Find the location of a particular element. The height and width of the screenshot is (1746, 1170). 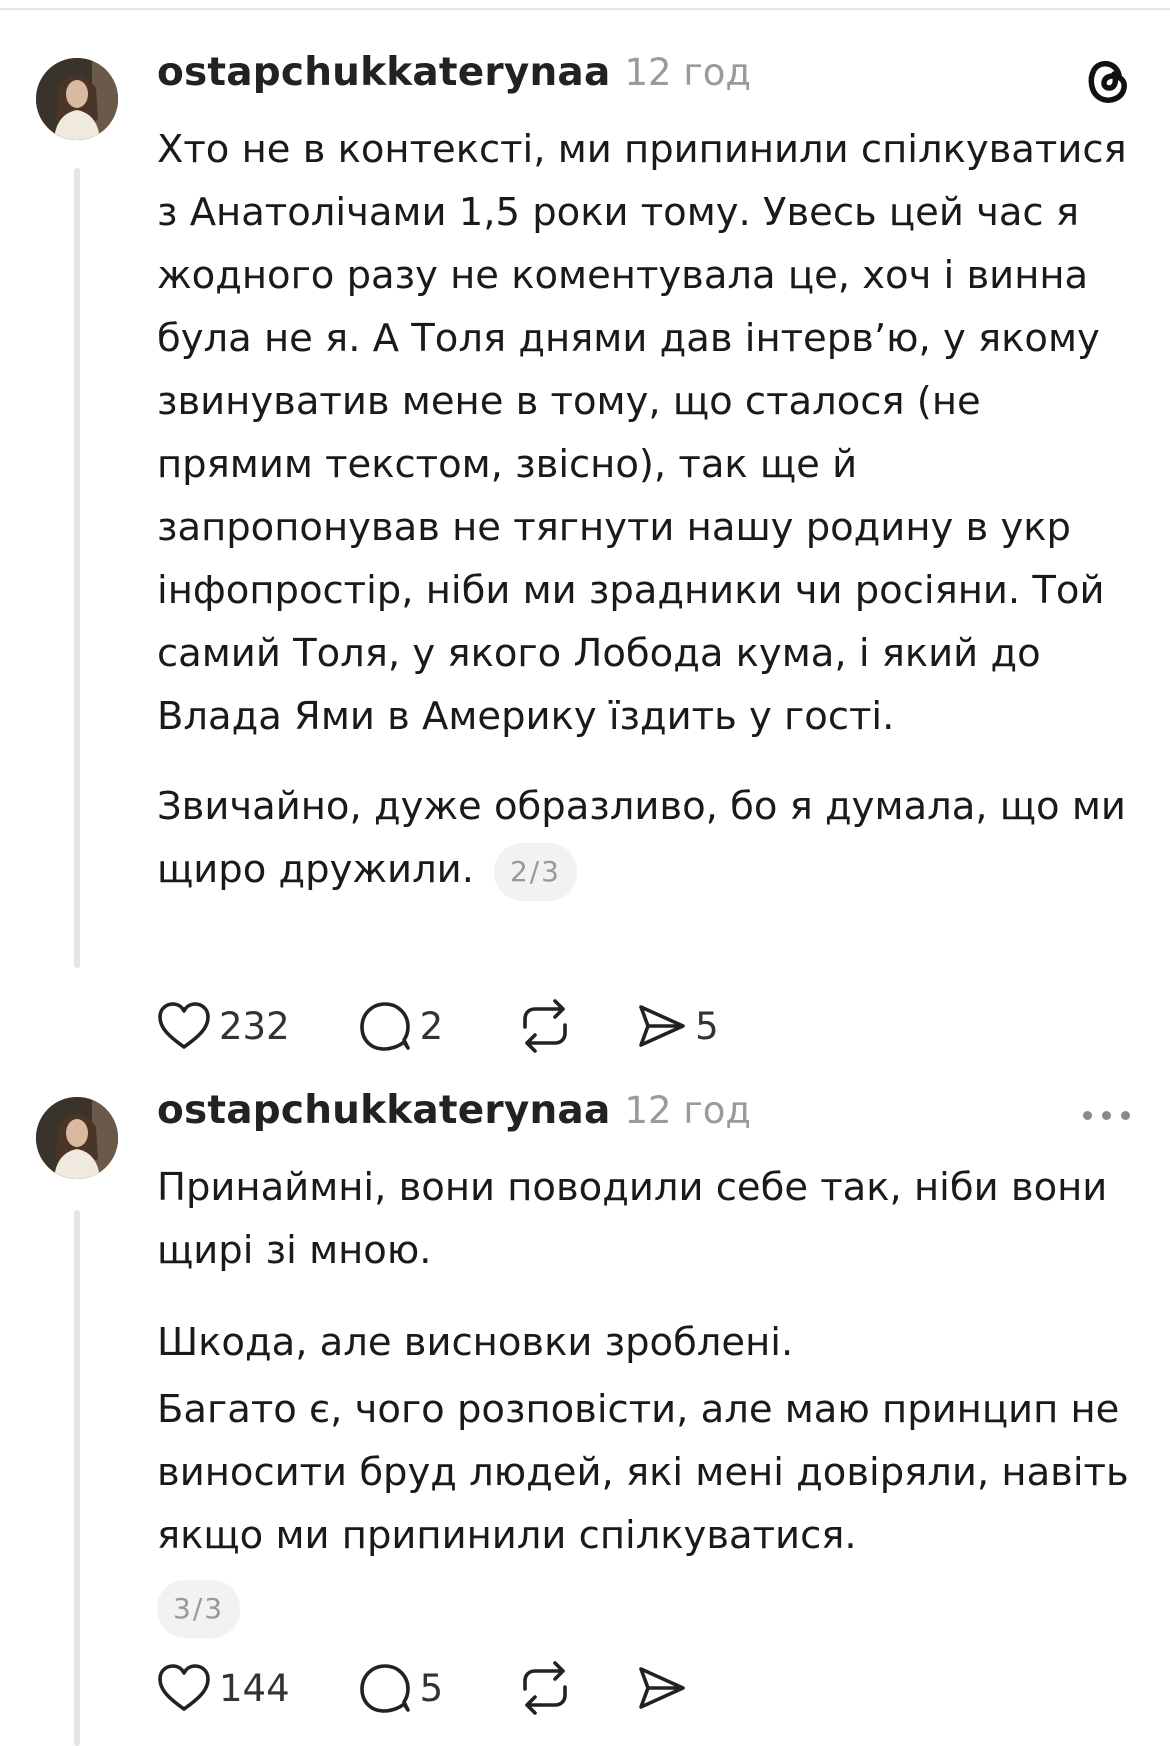

post-actions: 144 5 is located at coordinates (422, 1688).